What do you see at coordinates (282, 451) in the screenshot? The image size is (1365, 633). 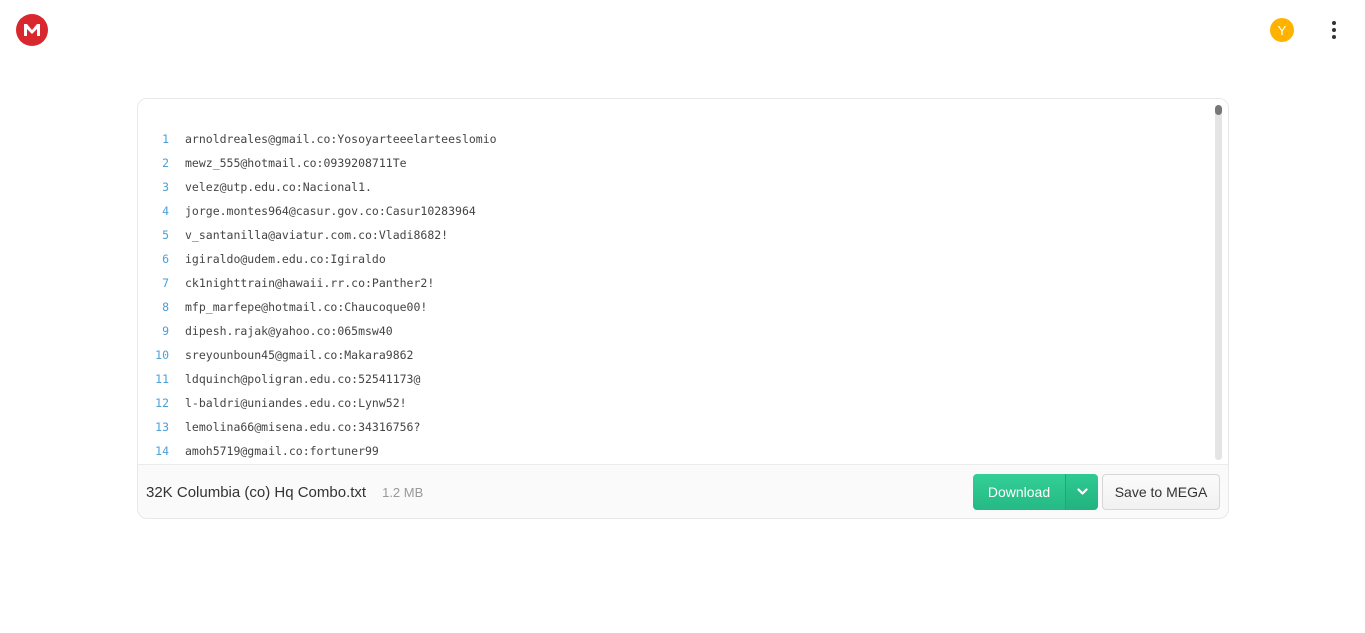 I see `line-text: amoh5719@gmail.co:fortuner99` at bounding box center [282, 451].